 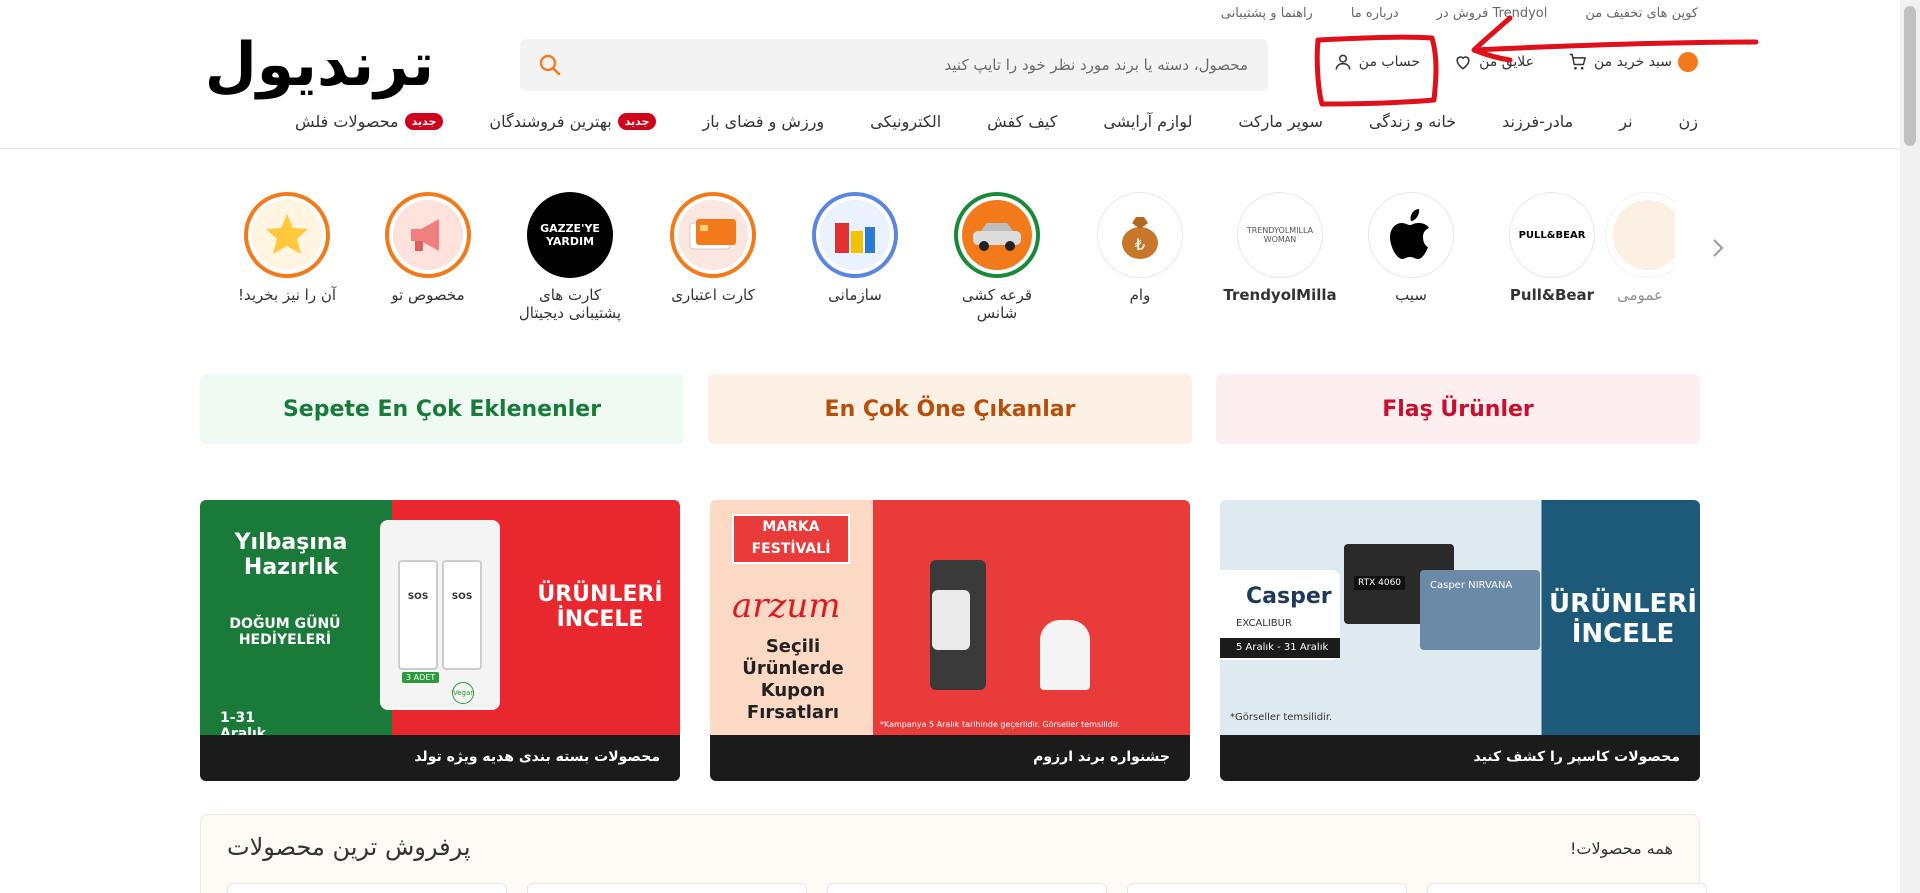 I want to click on story-circle: PULL&BEAR, so click(x=1552, y=235).